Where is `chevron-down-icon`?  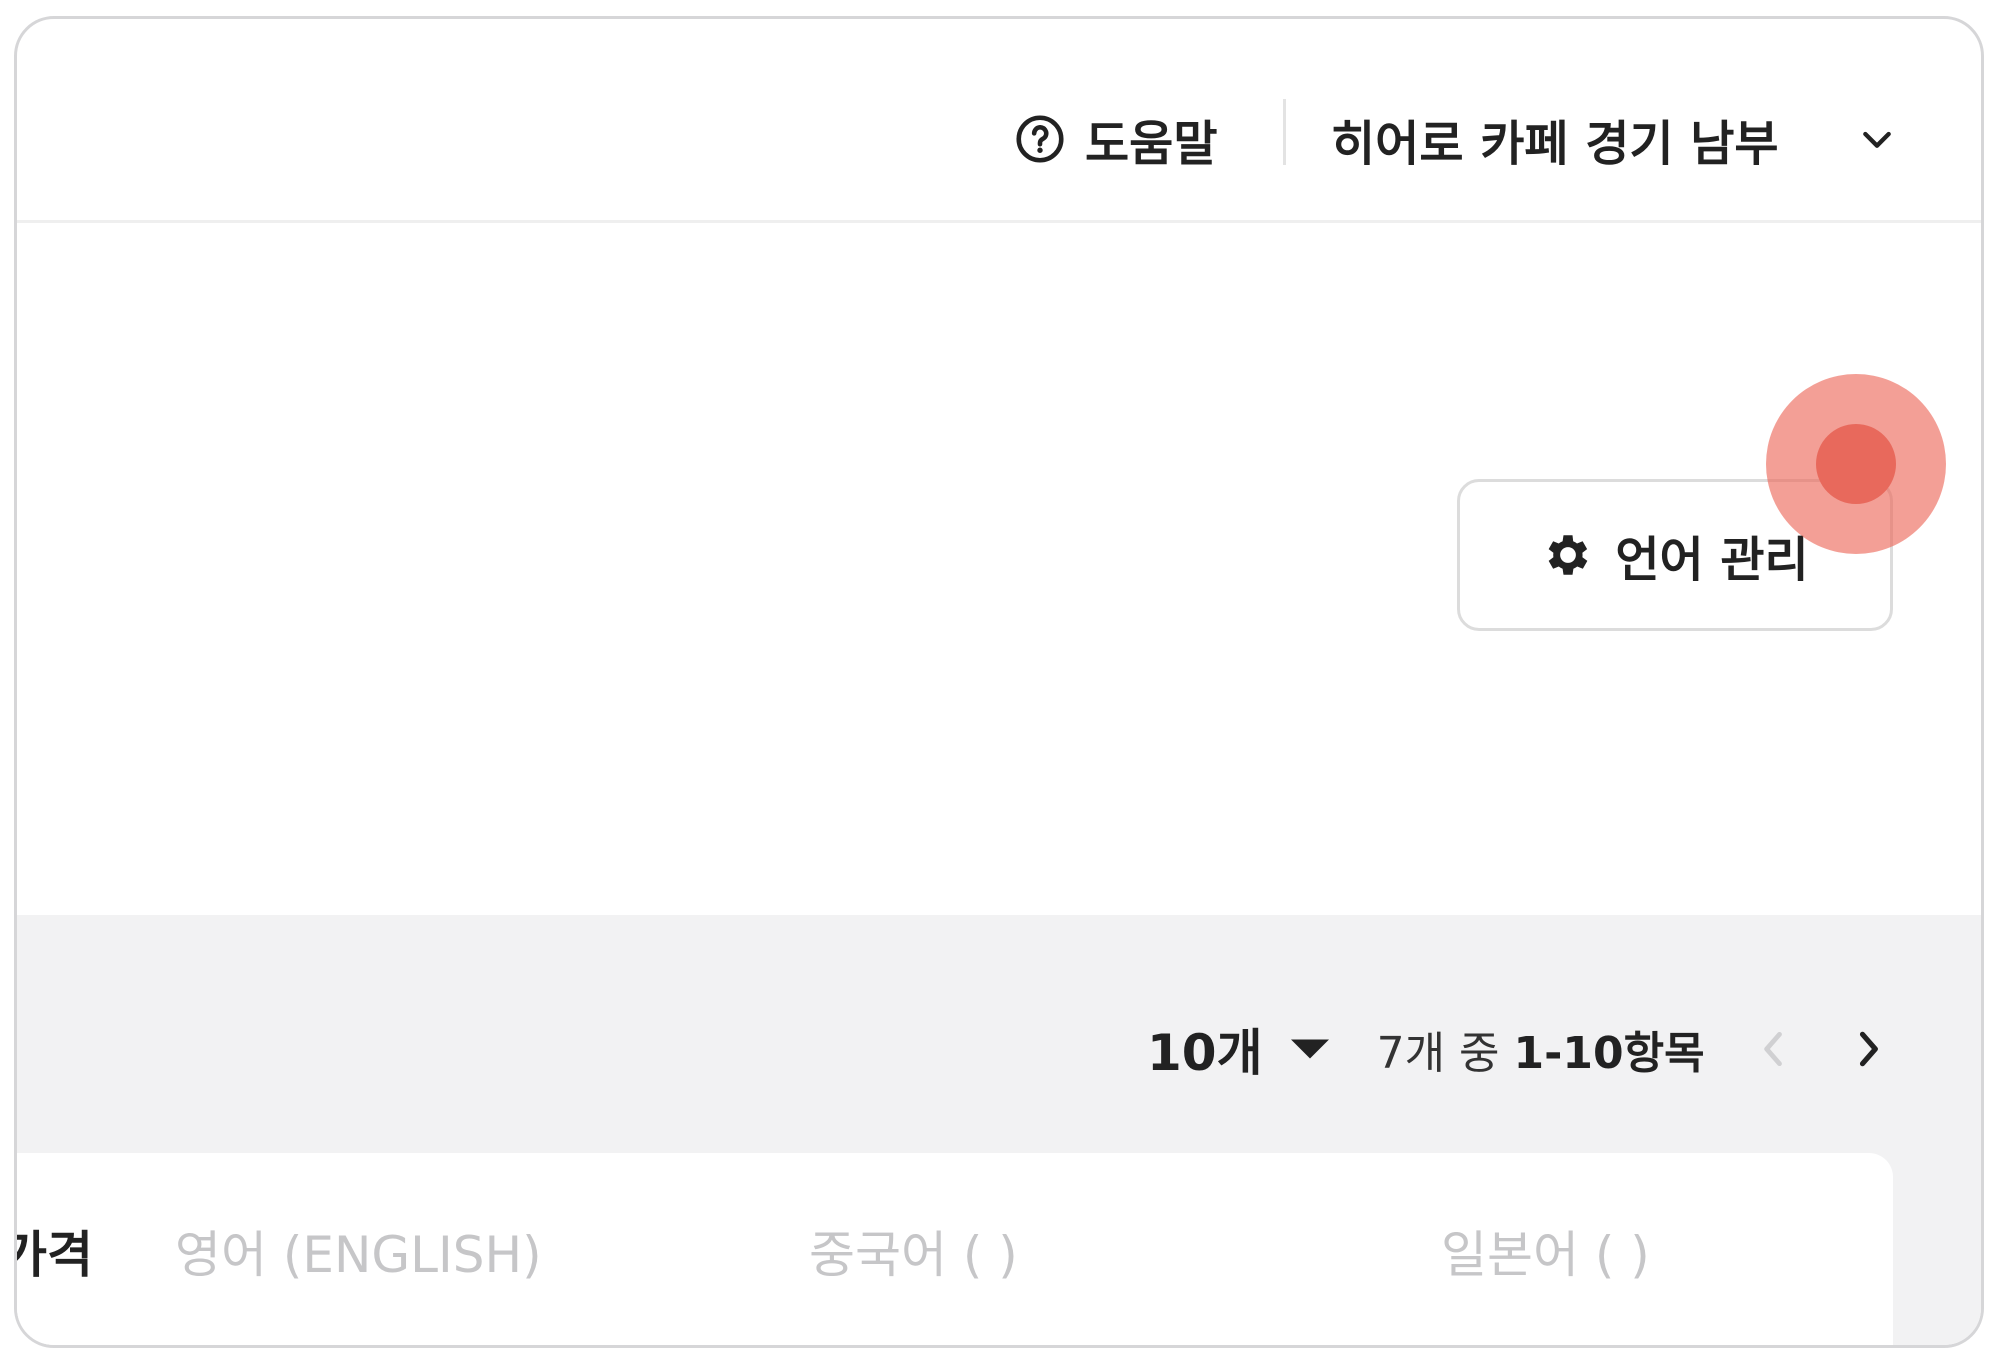 chevron-down-icon is located at coordinates (1877, 139).